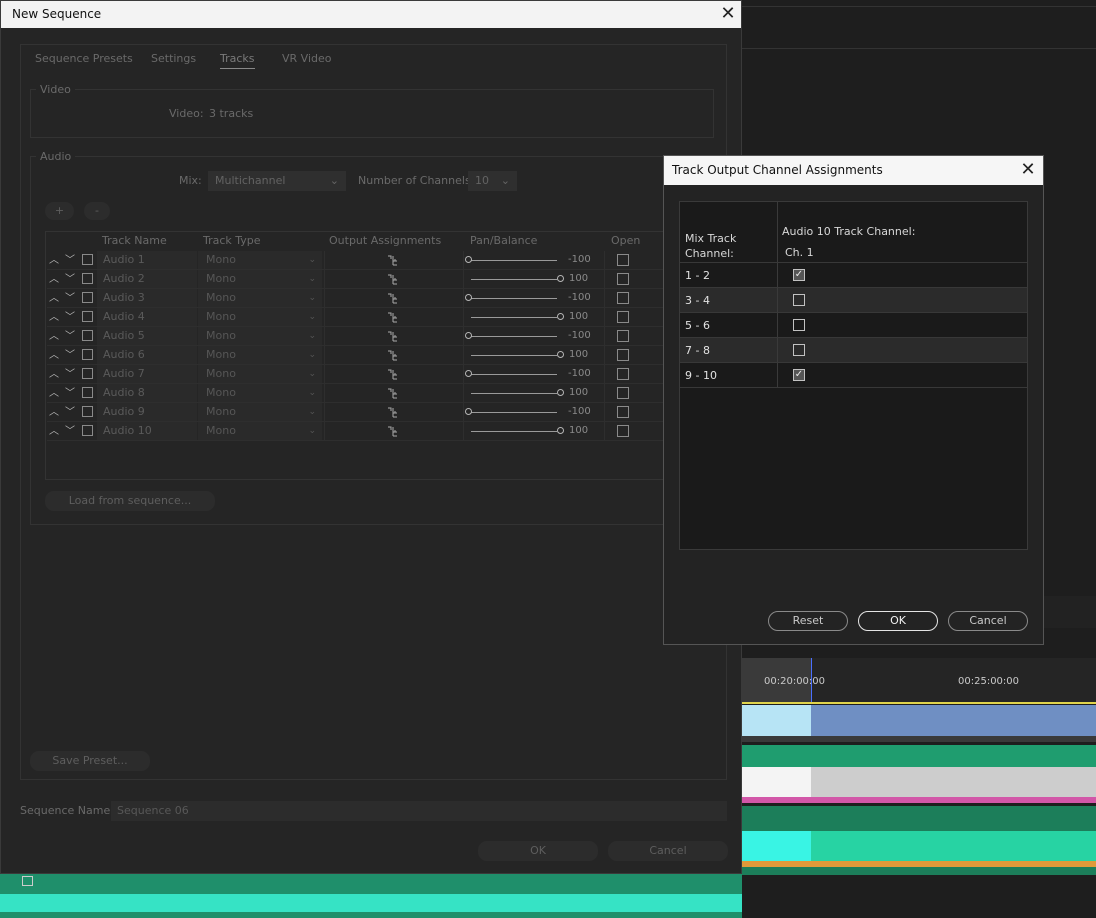 The image size is (1096, 918). Describe the element at coordinates (97, 211) in the screenshot. I see `remove-track-button: -` at that location.